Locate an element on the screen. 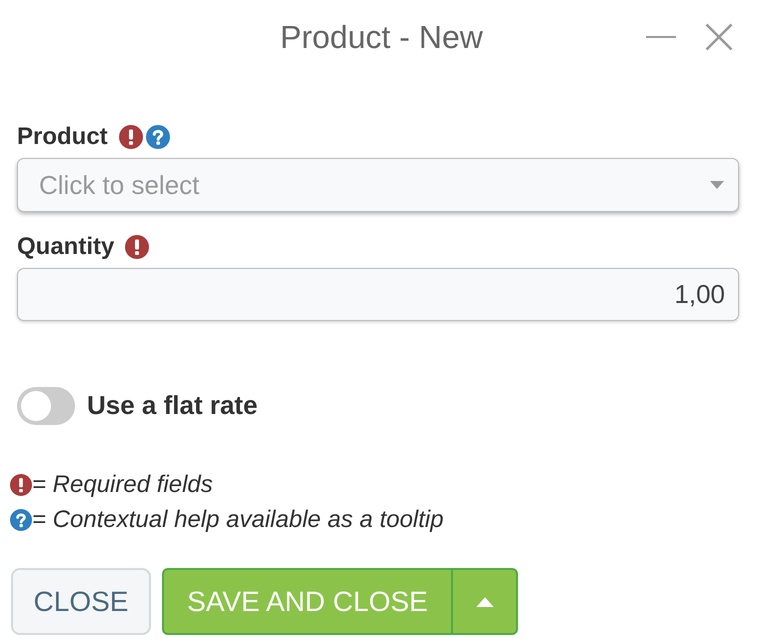  legend-text: = Contextual help available as a tooltip is located at coordinates (238, 519).